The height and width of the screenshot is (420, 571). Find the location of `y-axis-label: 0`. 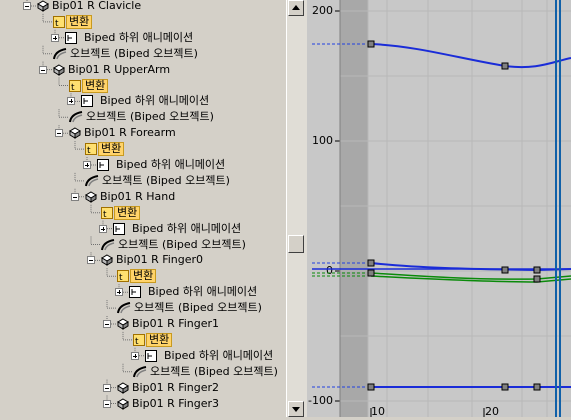

y-axis-label: 0 is located at coordinates (329, 270).